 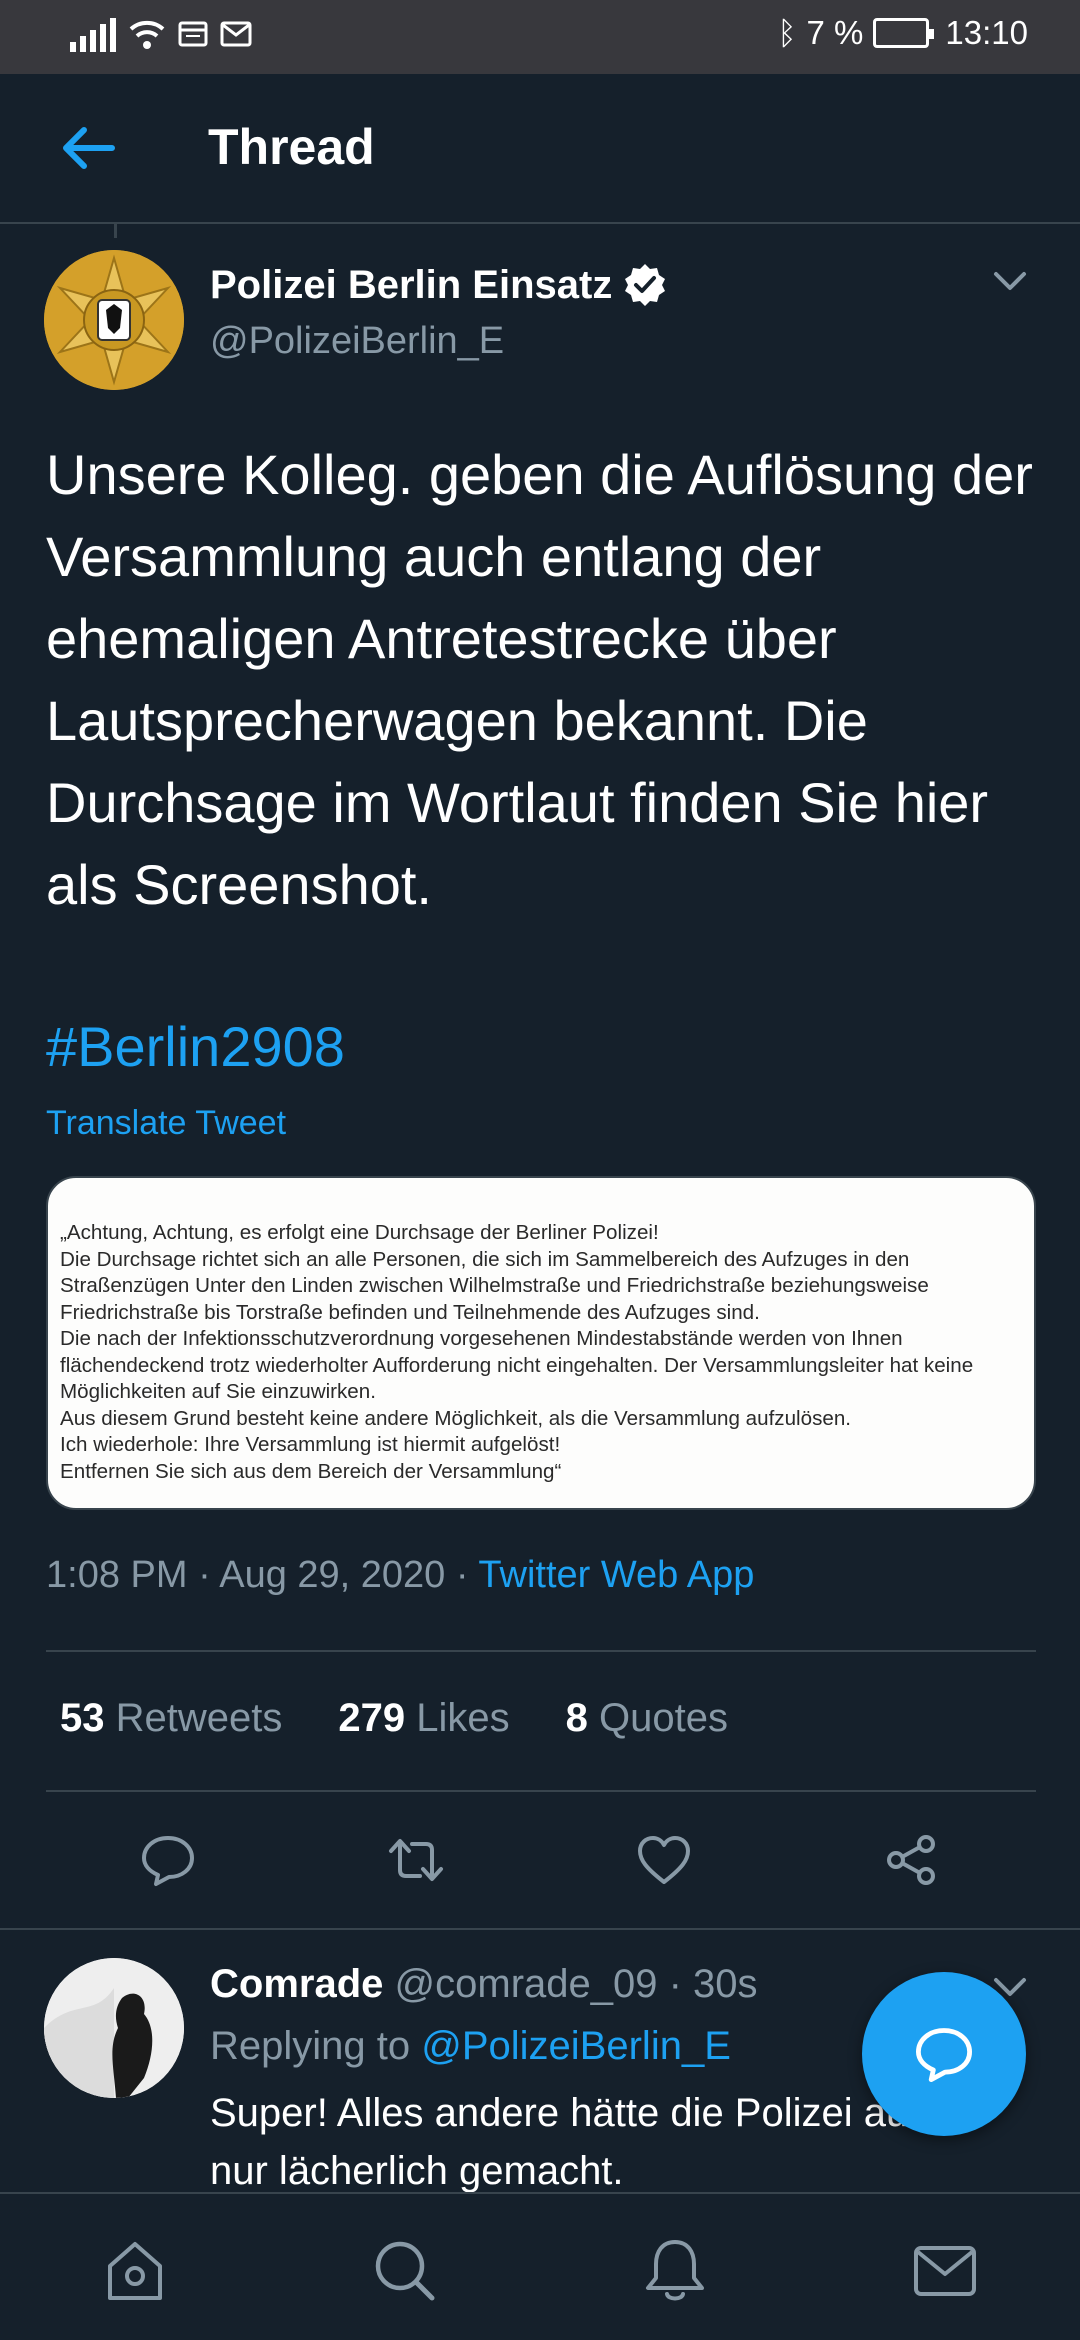 I want to click on arrow-left-icon, so click(x=88, y=148).